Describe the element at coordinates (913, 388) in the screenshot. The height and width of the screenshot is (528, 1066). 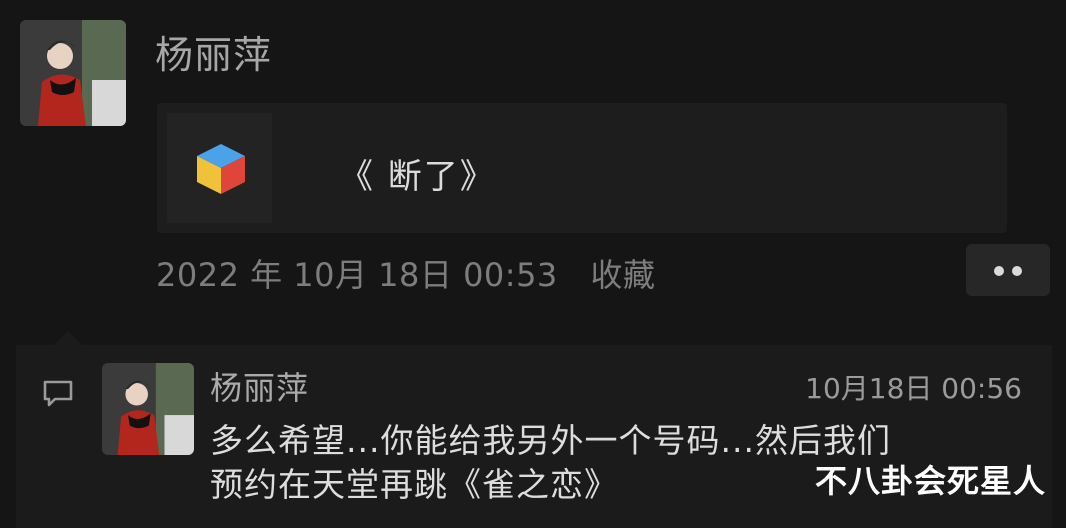
I see `comment-timestamp: 10月18日 00:56` at that location.